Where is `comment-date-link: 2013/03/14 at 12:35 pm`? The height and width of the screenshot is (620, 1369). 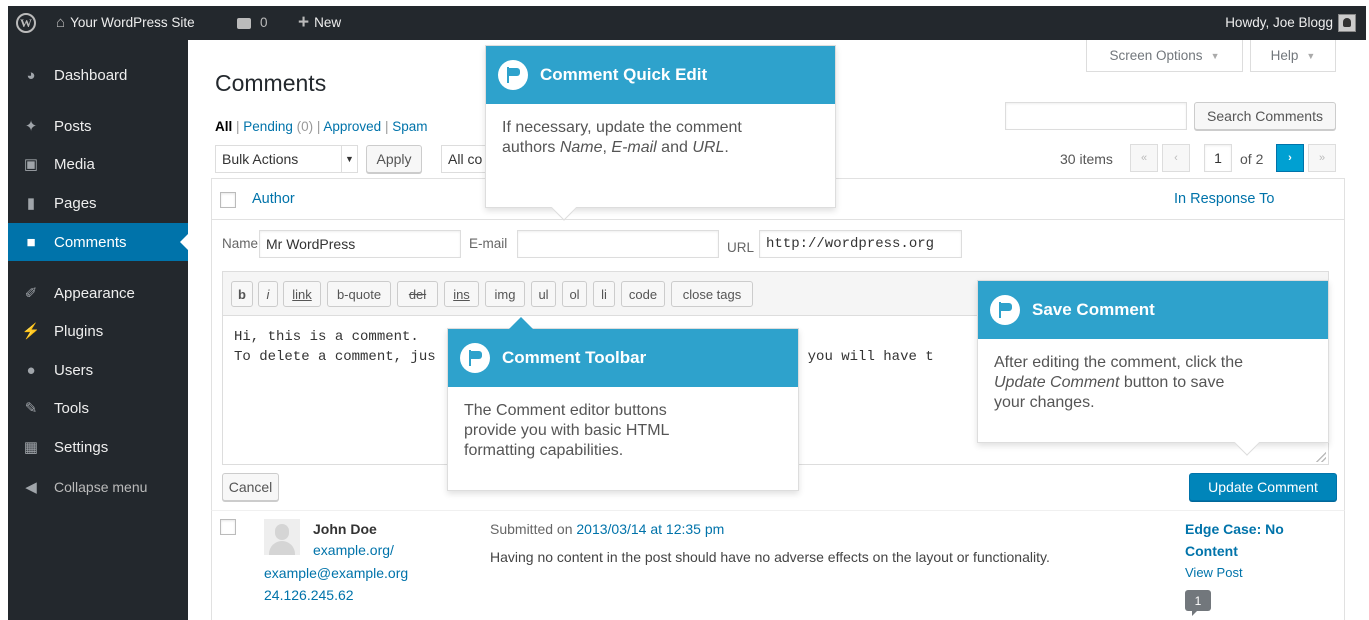 comment-date-link: 2013/03/14 at 12:35 pm is located at coordinates (650, 529).